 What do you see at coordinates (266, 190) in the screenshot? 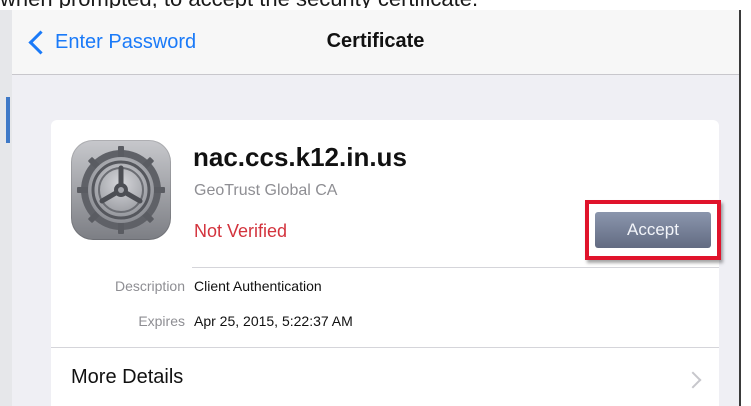
I see `certificate-issuer: GeoTrust Global CA` at bounding box center [266, 190].